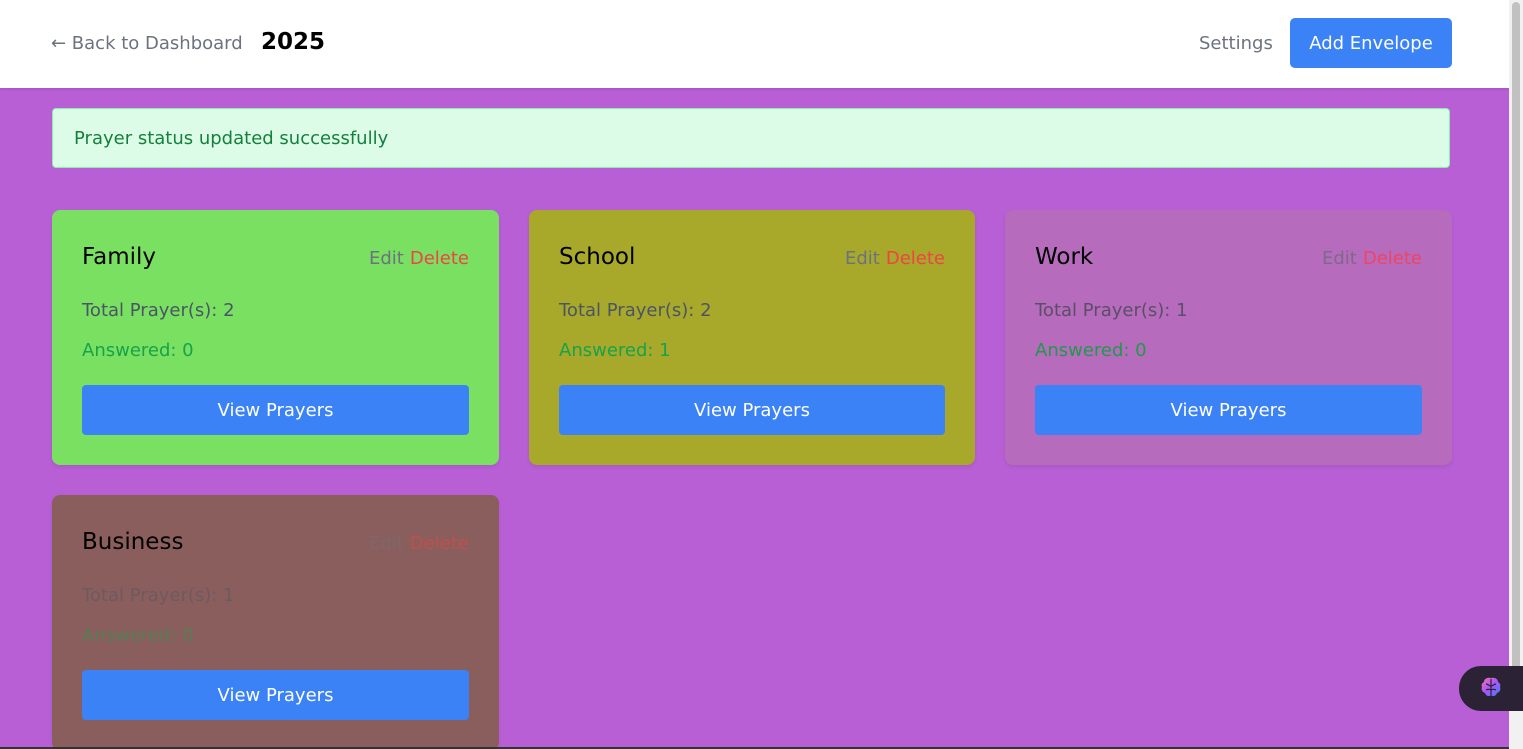 The image size is (1523, 749). I want to click on envelope-title: Work, so click(1064, 257).